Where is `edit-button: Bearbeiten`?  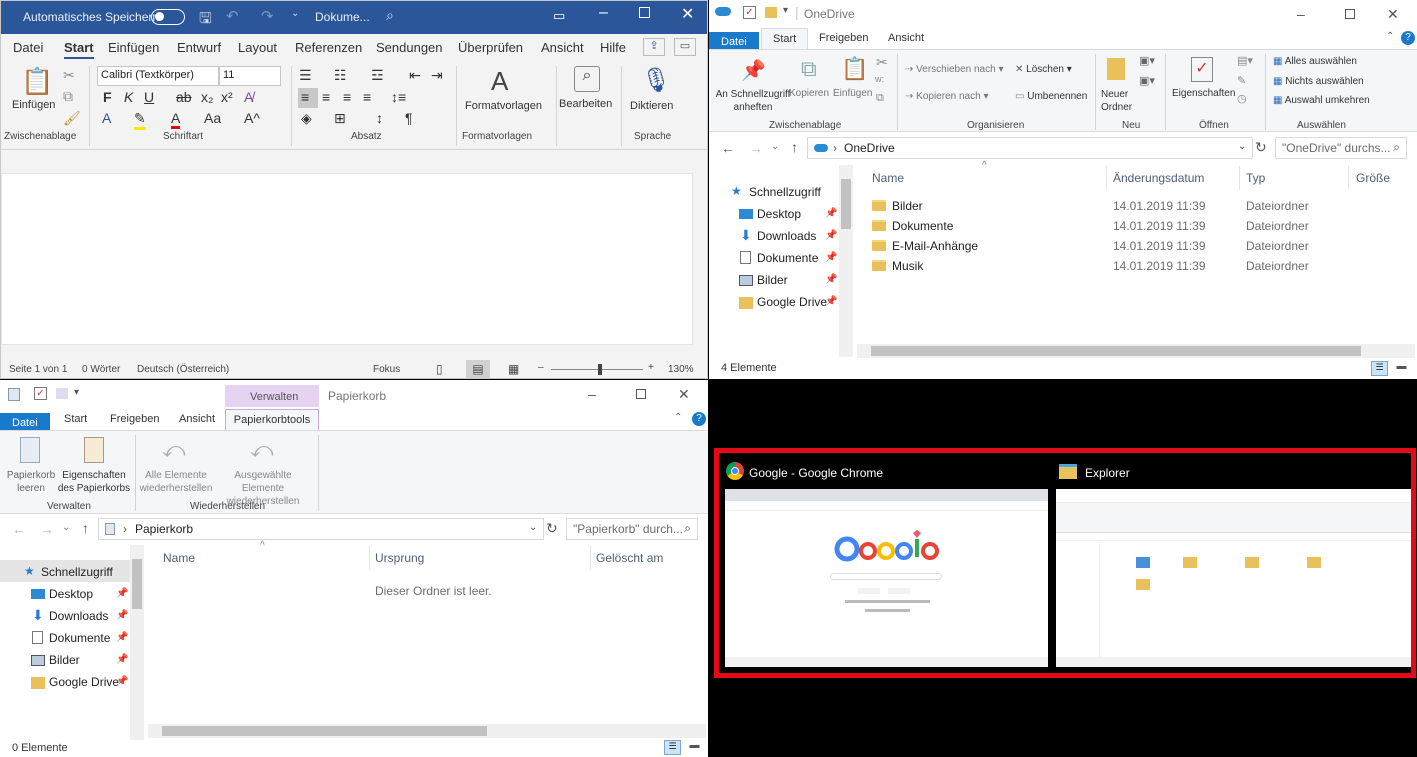 edit-button: Bearbeiten is located at coordinates (585, 104).